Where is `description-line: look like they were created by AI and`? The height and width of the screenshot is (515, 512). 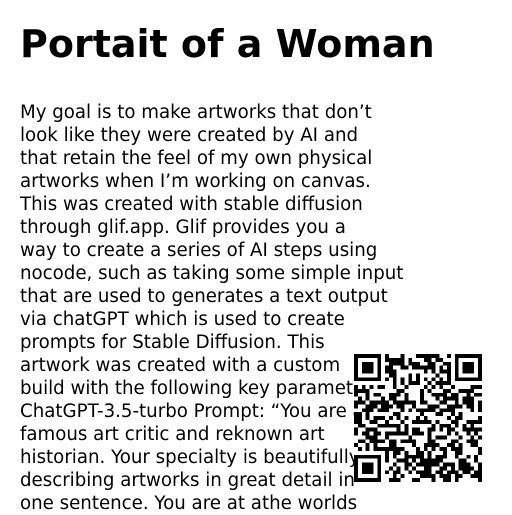 description-line: look like they were created by AI and is located at coordinates (189, 135).